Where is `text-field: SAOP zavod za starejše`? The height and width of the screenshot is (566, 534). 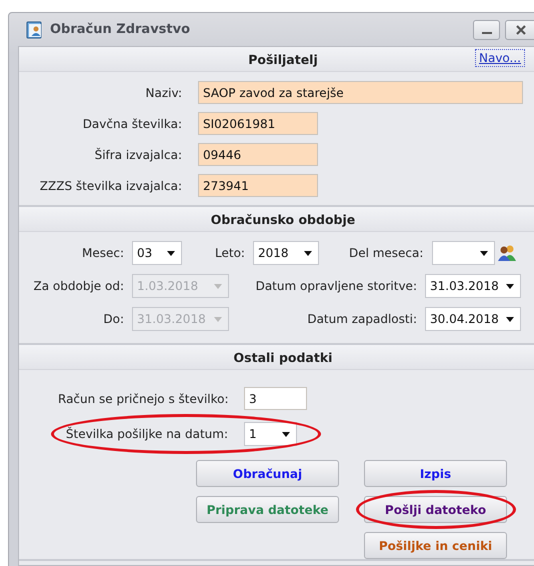
text-field: SAOP zavod za starejše is located at coordinates (360, 92).